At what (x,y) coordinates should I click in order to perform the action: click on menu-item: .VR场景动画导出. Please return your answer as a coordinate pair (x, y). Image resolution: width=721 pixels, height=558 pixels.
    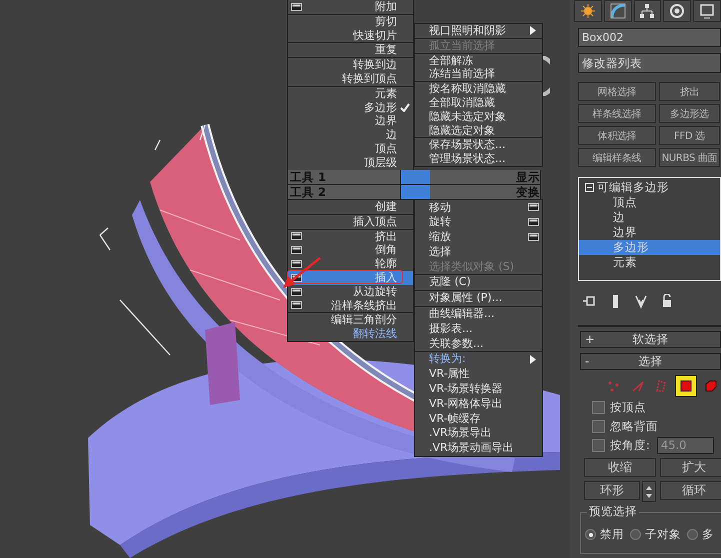
    Looking at the image, I should click on (478, 448).